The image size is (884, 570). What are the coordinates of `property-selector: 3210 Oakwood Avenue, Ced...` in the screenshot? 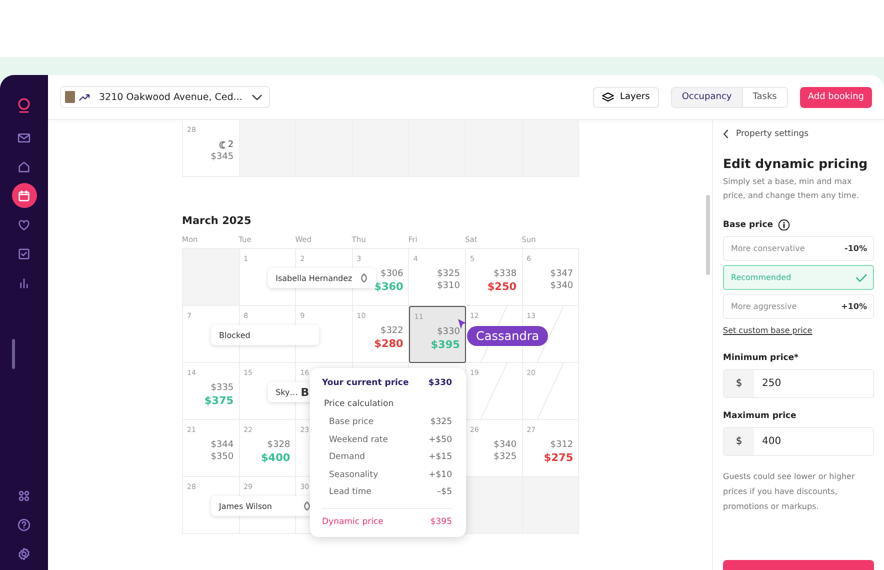 It's located at (165, 97).